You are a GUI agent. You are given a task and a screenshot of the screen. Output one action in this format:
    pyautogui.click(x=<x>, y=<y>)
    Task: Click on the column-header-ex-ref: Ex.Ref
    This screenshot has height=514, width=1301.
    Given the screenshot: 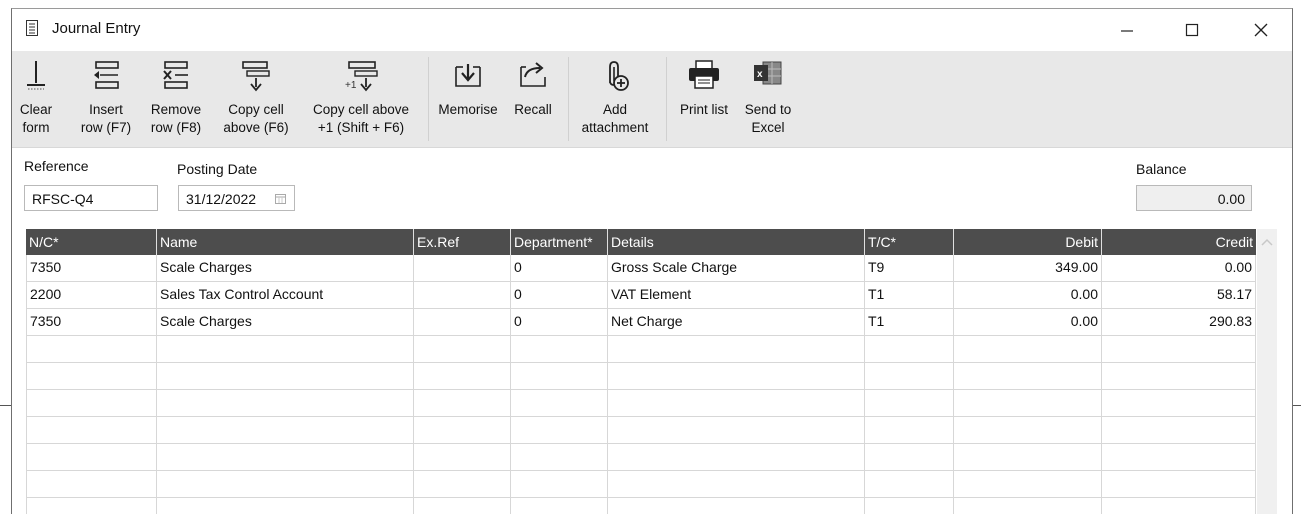 What is the action you would take?
    pyautogui.click(x=462, y=242)
    